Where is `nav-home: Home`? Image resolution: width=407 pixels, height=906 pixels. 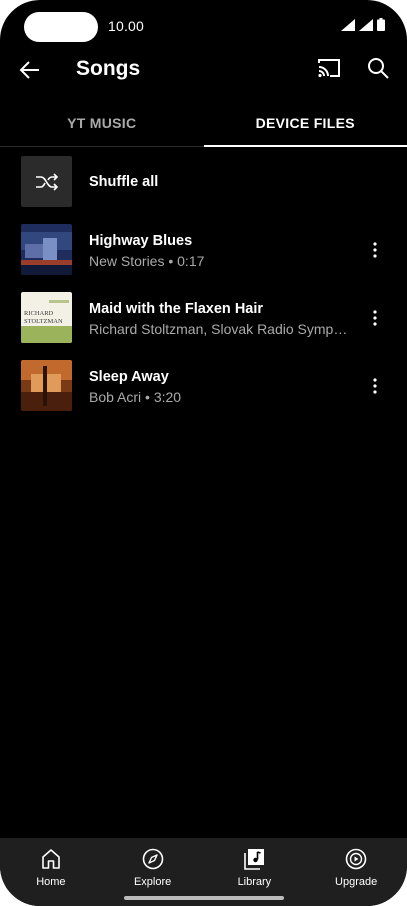 nav-home: Home is located at coordinates (51, 872).